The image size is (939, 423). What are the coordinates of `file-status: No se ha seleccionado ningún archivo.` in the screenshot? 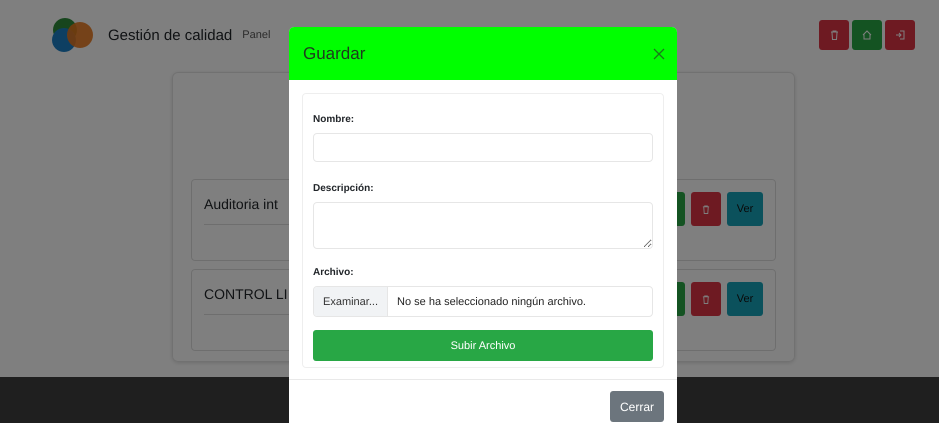 It's located at (491, 302).